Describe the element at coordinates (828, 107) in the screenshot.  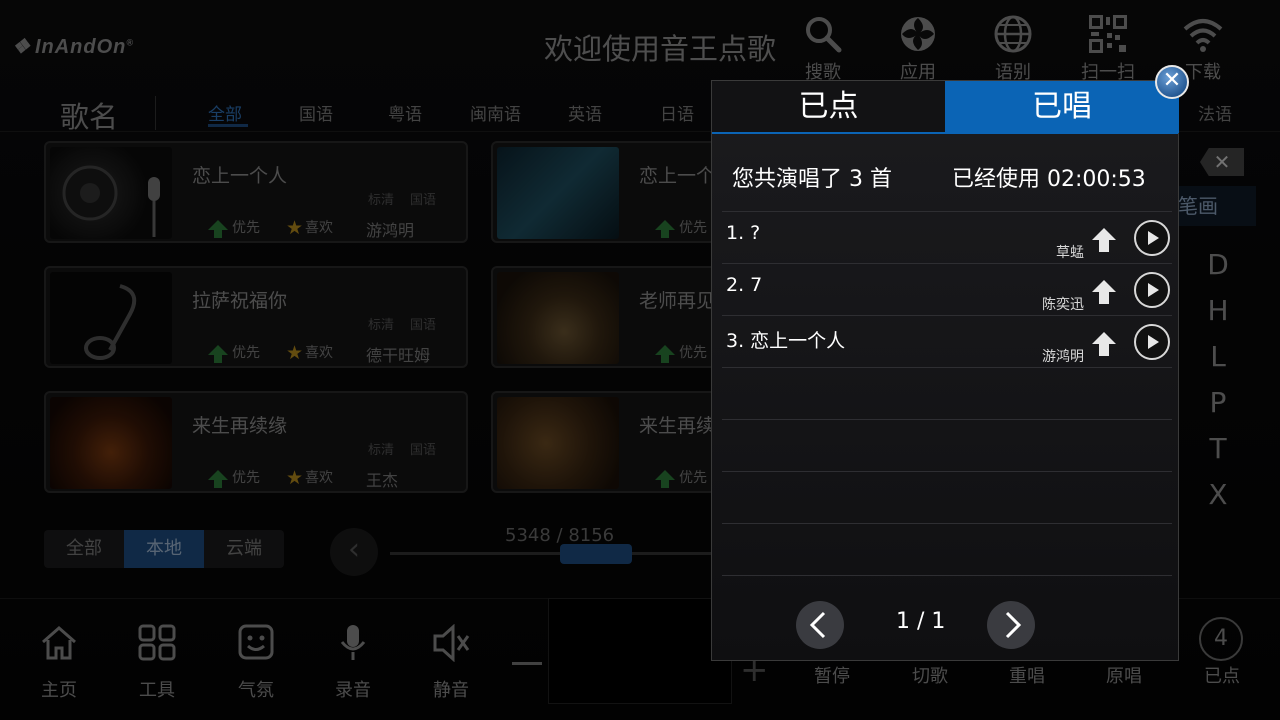
I see `tab-queued: 已点` at that location.